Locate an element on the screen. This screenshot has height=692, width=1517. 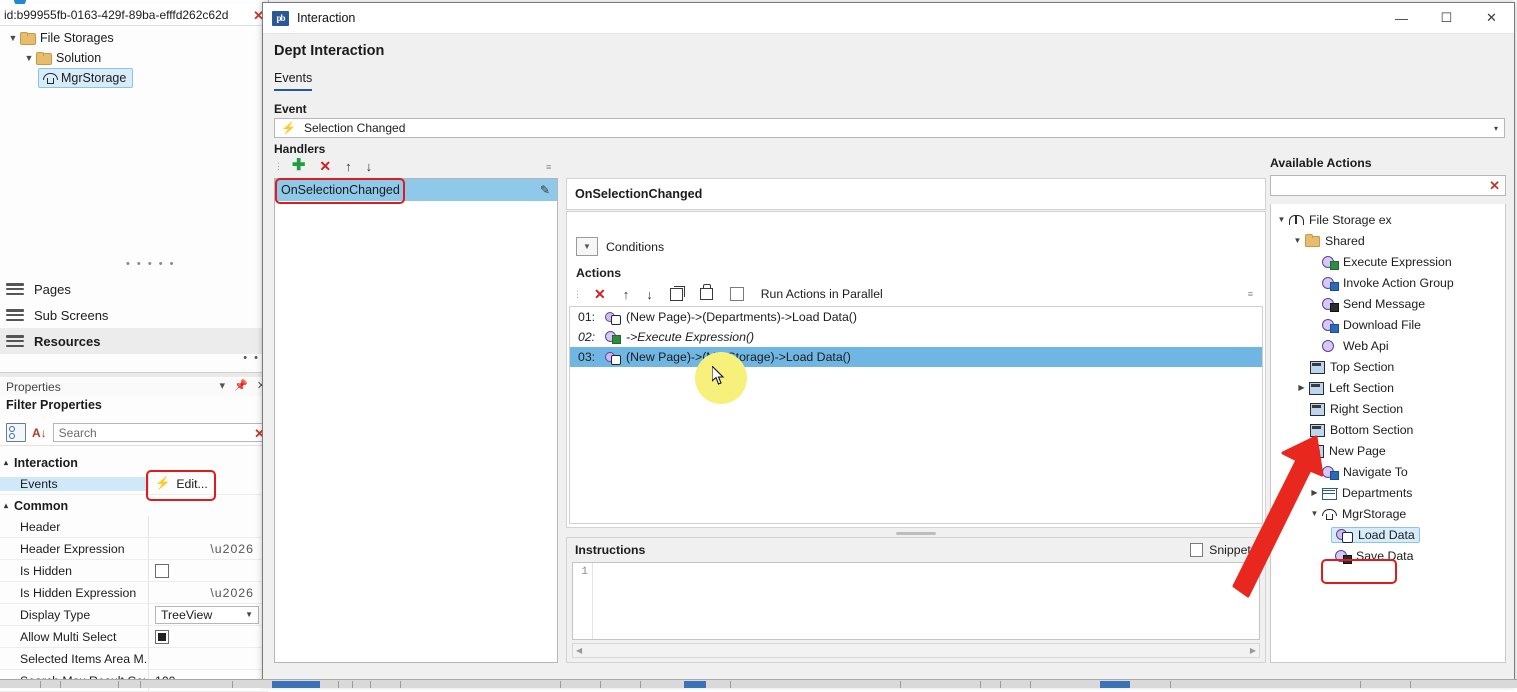
tree-item-mgrstorage: ▼ MgrStorage is located at coordinates (1388, 513).